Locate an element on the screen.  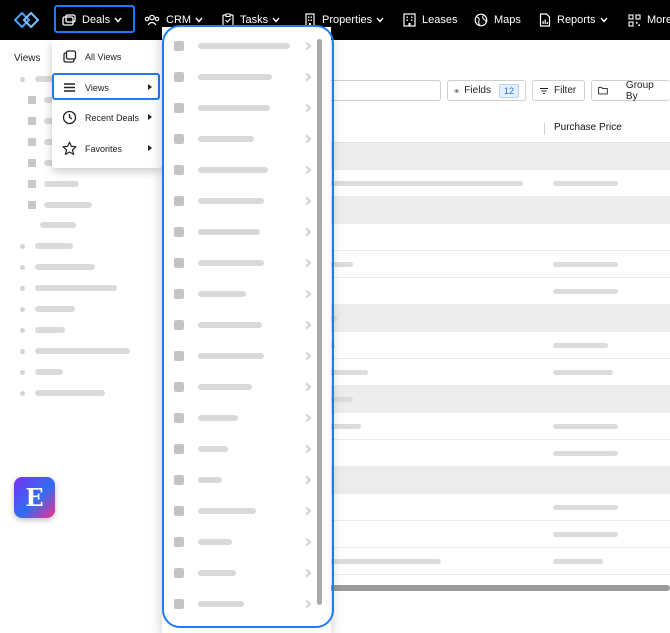
menu-item-label: Favorites is located at coordinates (104, 148).